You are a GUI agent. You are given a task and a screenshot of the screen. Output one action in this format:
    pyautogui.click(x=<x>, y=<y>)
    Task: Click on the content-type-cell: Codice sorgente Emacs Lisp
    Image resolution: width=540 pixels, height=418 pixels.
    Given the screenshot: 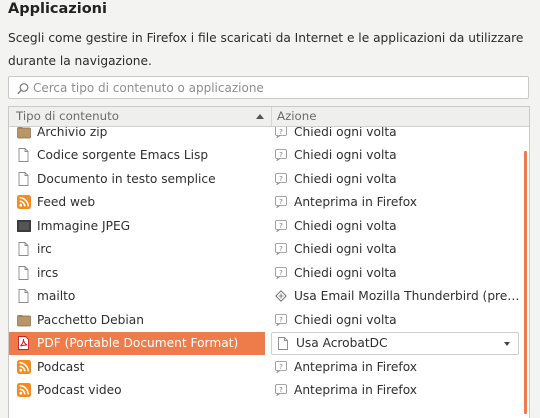 What is the action you would take?
    pyautogui.click(x=137, y=156)
    